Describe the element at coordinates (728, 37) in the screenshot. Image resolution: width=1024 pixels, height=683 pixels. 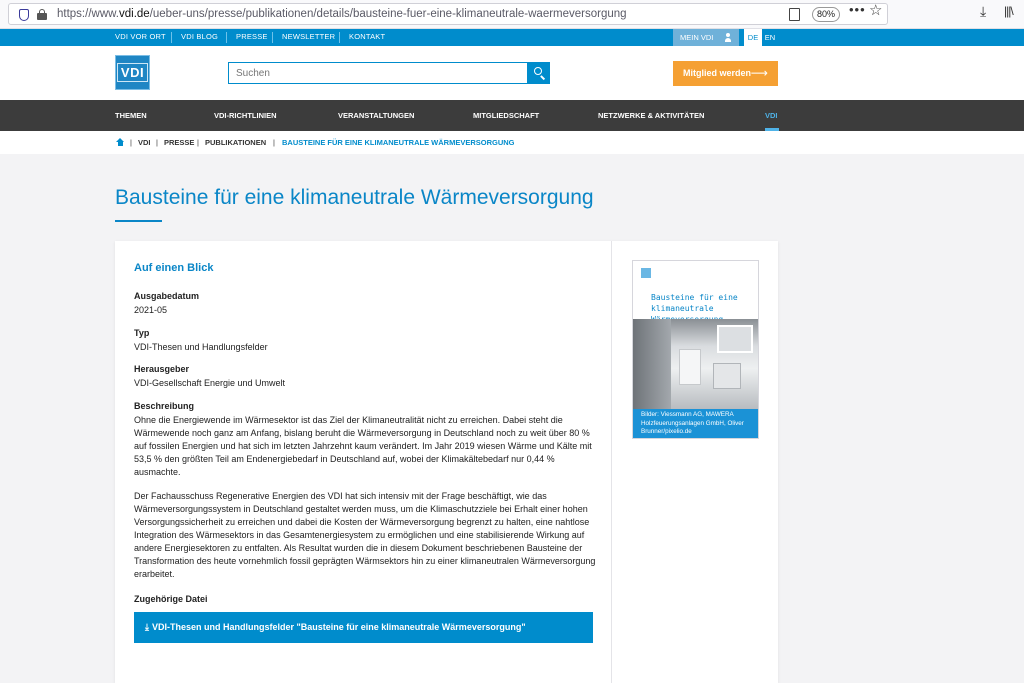
I see `user-icon` at that location.